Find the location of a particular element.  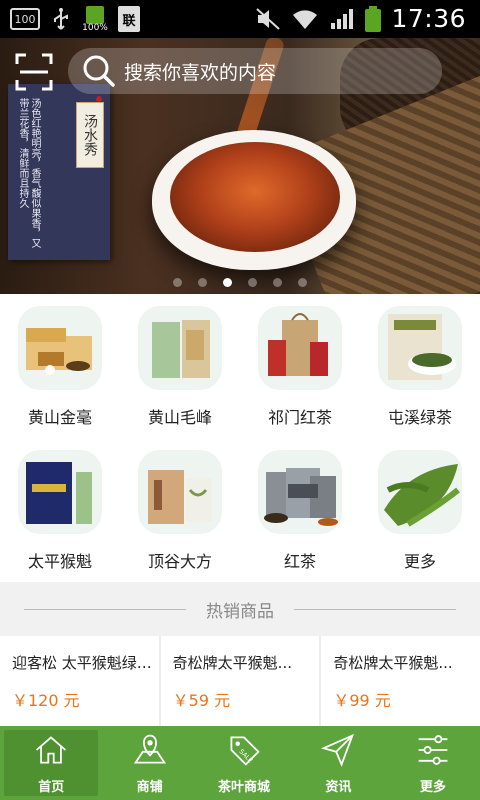

product-card: 迎客松 太平猴魁绿茶 ... ￥120 元 is located at coordinates (79, 681).